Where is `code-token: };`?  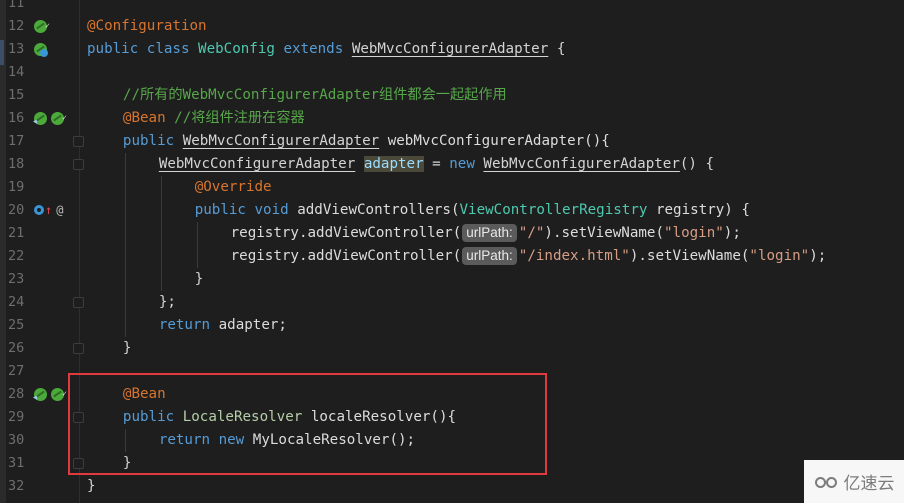 code-token: }; is located at coordinates (167, 302).